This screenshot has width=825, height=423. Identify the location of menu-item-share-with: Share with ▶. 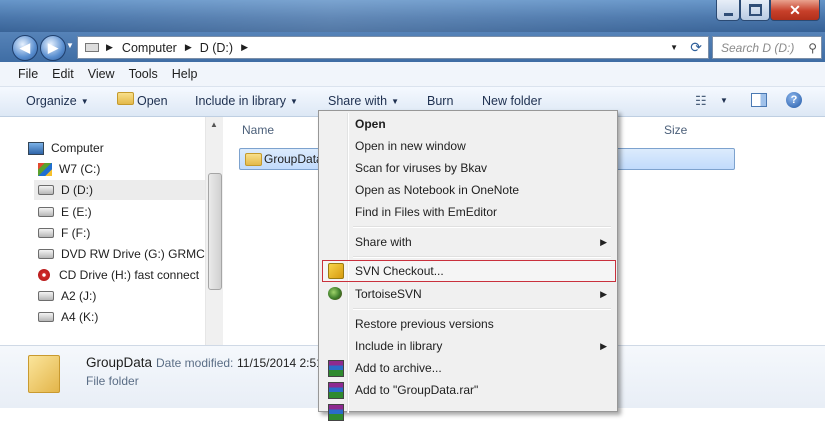
(468, 242).